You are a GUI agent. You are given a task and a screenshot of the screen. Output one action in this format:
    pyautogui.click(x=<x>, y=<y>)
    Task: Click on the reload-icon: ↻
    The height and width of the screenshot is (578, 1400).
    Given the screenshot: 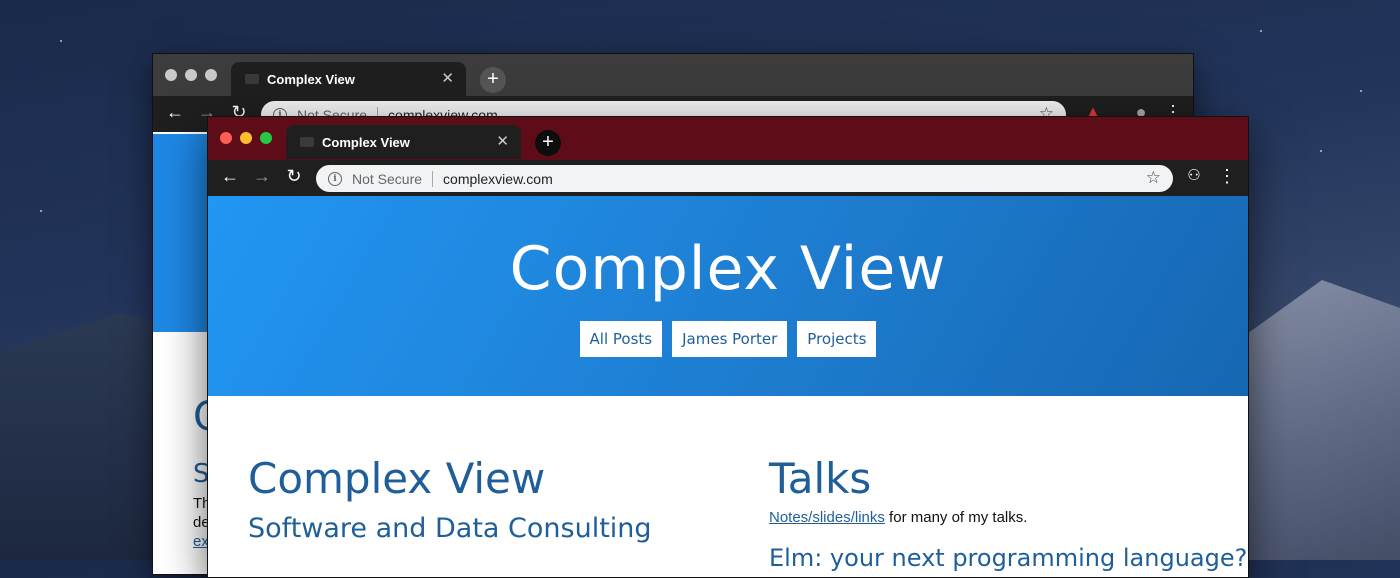 What is the action you would take?
    pyautogui.click(x=294, y=176)
    